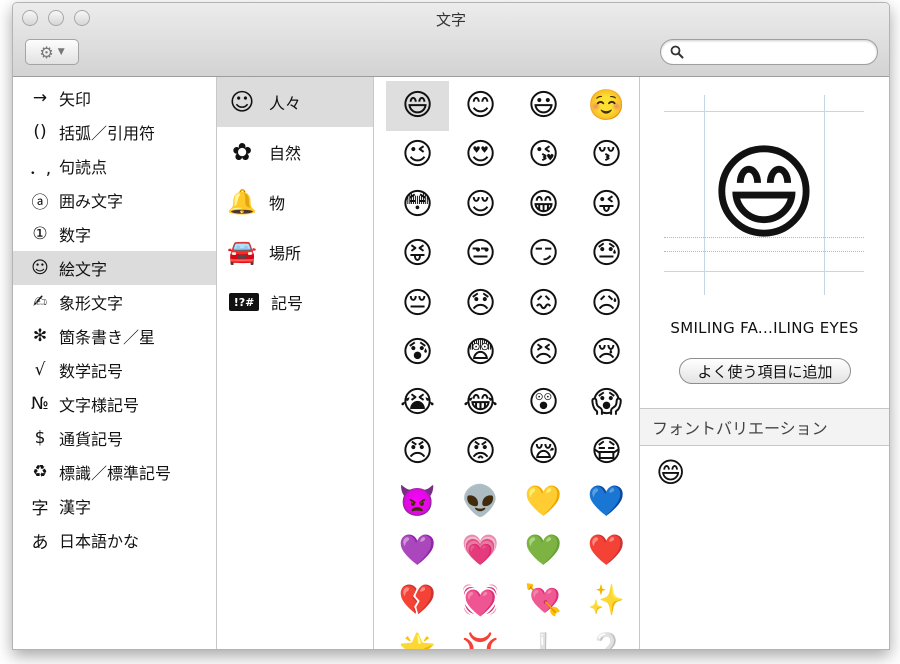 This screenshot has height=664, width=900. What do you see at coordinates (543, 304) in the screenshot?
I see `emoji-cell: 😖` at bounding box center [543, 304].